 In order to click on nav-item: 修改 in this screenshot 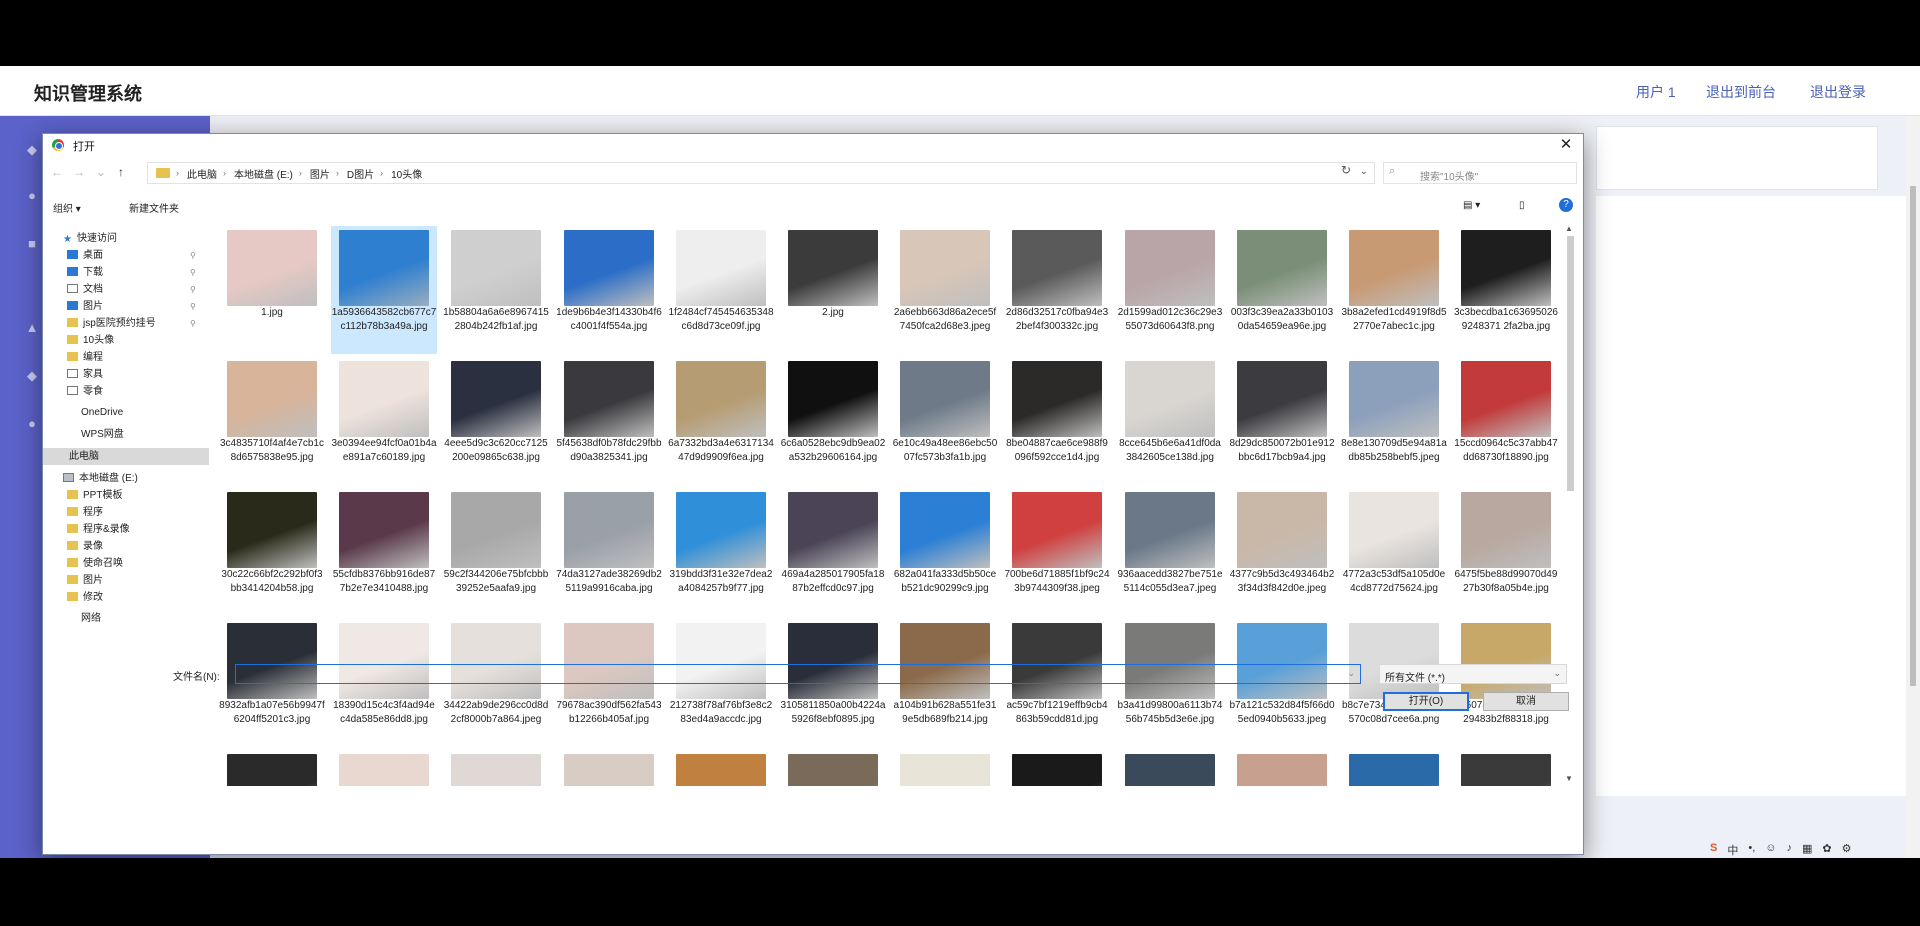, I will do `click(126, 597)`.